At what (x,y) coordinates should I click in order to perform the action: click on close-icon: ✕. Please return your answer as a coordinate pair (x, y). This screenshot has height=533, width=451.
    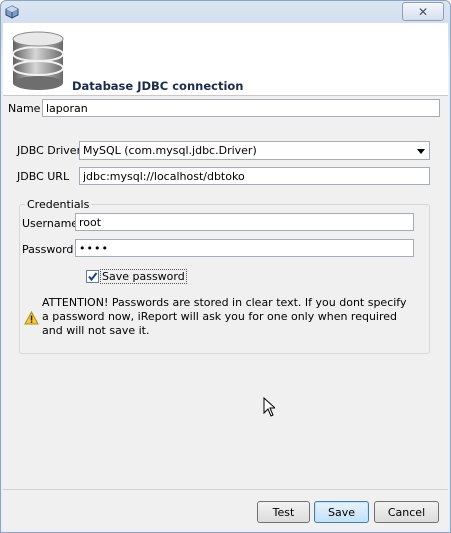
    Looking at the image, I should click on (423, 11).